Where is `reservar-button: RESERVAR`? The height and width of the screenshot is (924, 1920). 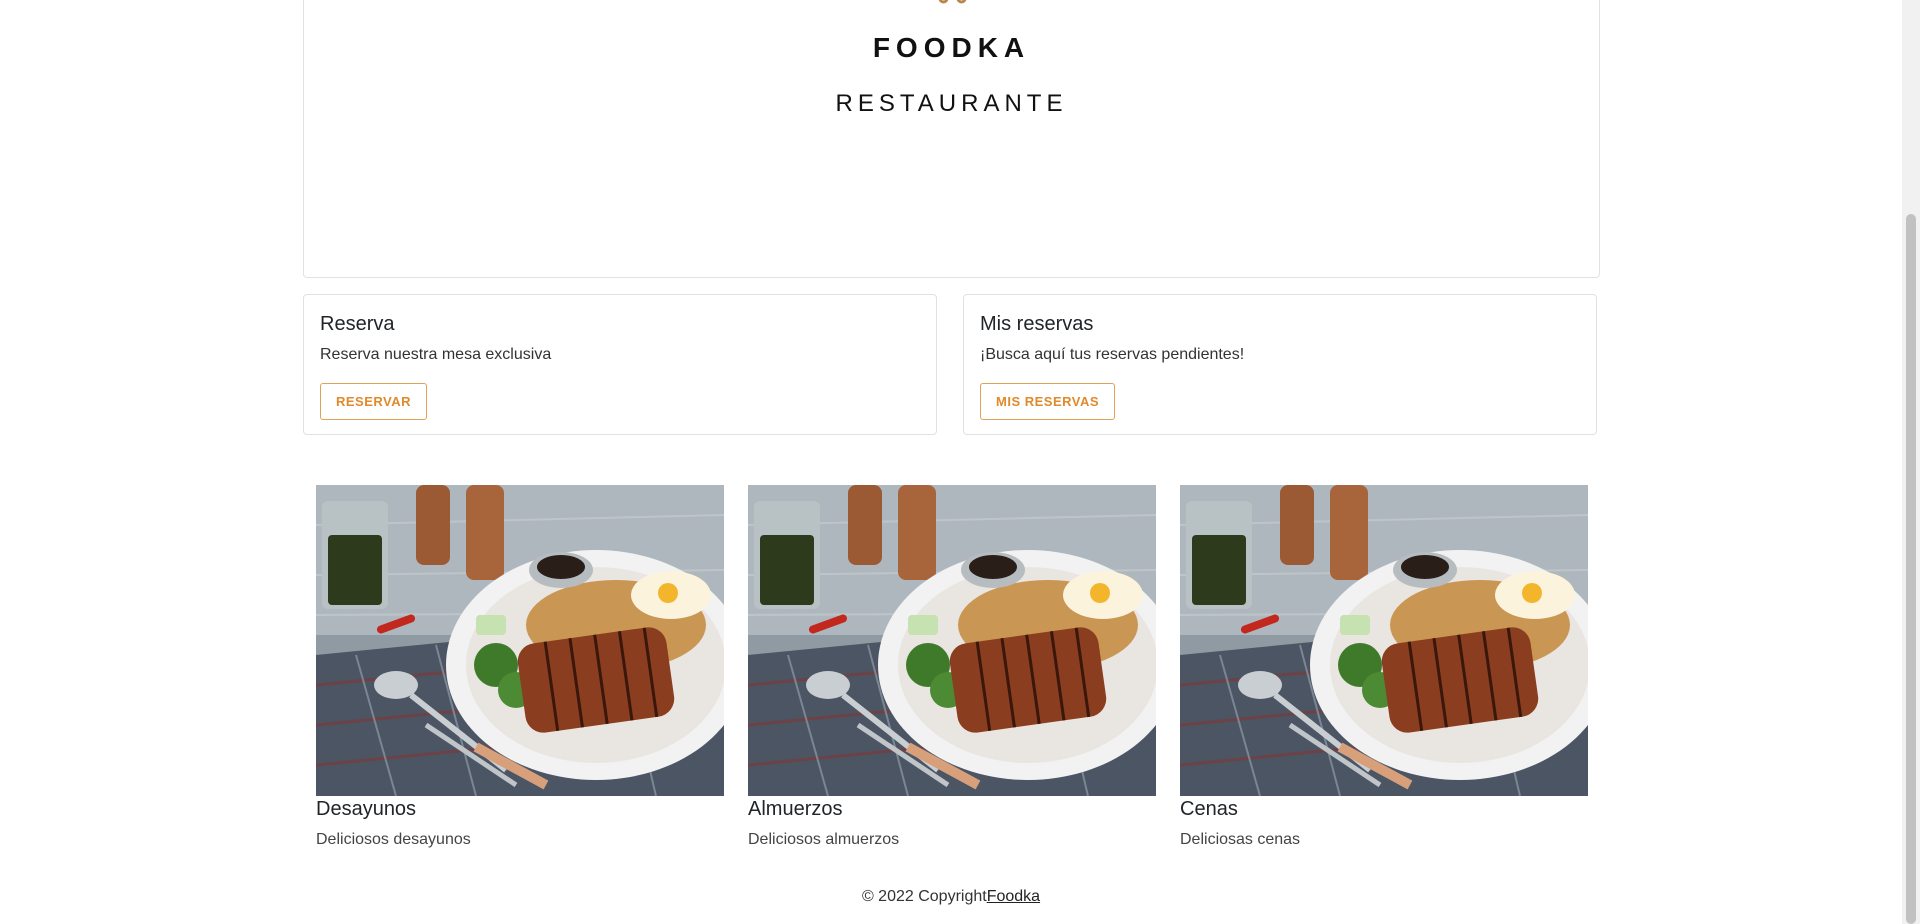
reservar-button: RESERVAR is located at coordinates (374, 401).